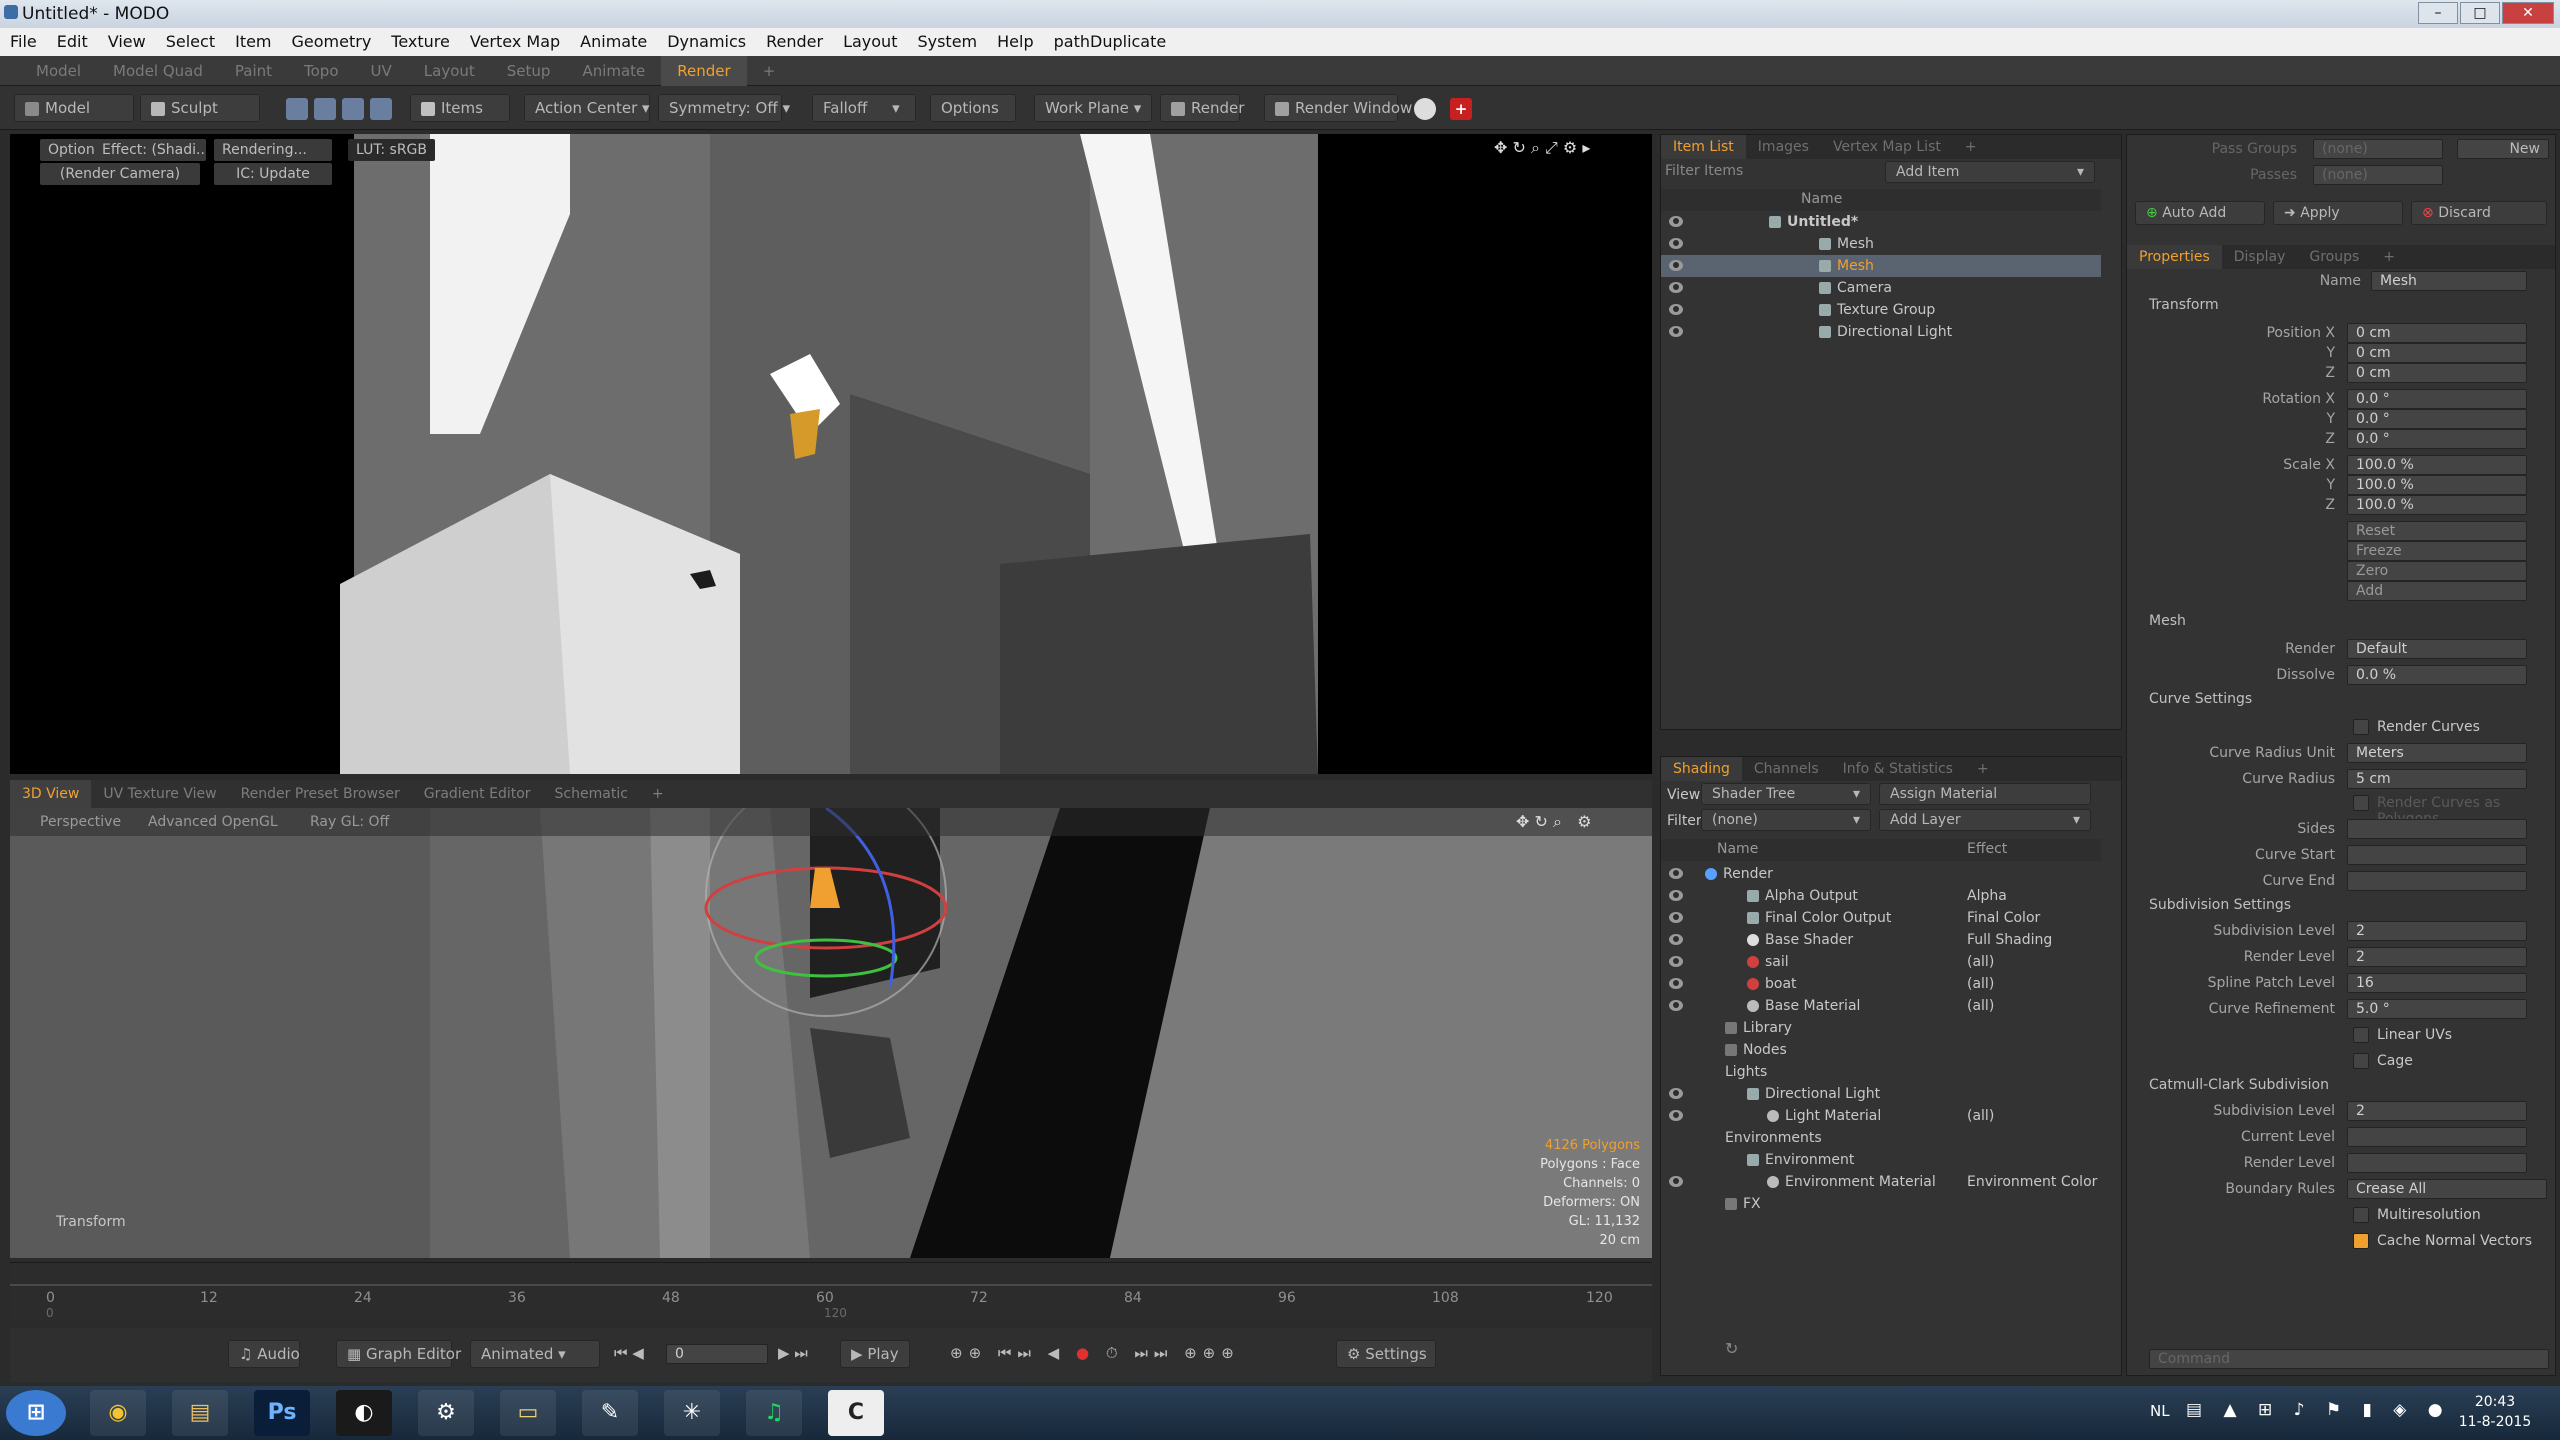 This screenshot has width=2560, height=1440. Describe the element at coordinates (446, 1413) in the screenshot. I see `steam-icon: ⚙` at that location.